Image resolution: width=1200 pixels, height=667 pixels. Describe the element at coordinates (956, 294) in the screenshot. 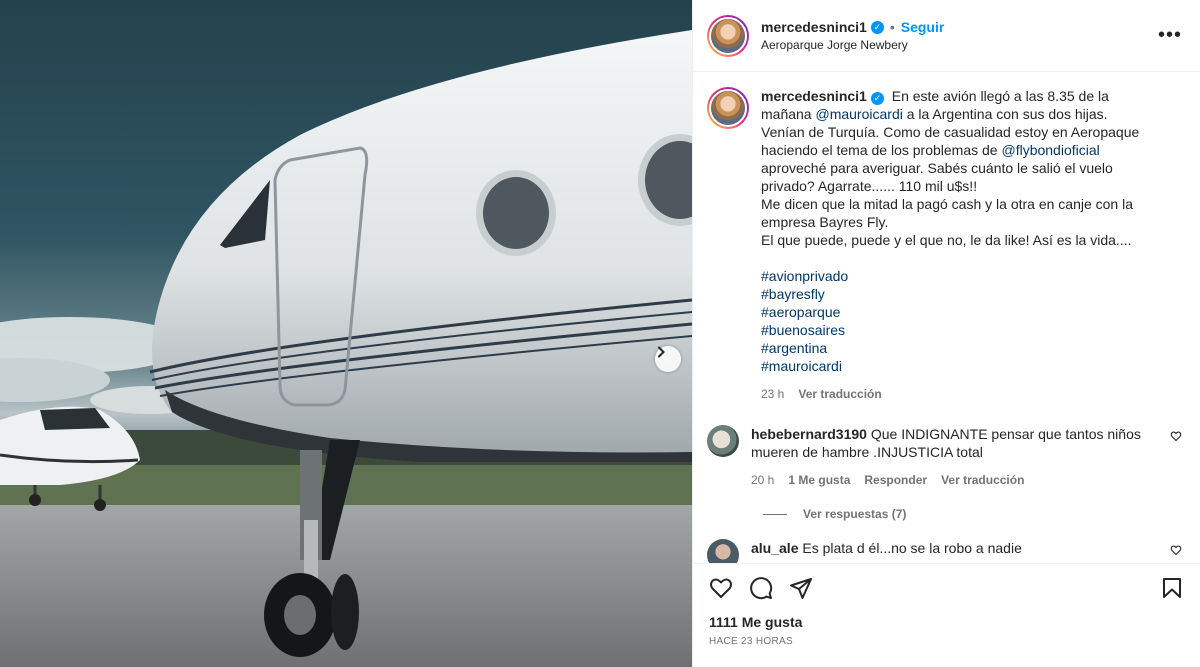

I see `hashtag-link: #bayresfly` at that location.